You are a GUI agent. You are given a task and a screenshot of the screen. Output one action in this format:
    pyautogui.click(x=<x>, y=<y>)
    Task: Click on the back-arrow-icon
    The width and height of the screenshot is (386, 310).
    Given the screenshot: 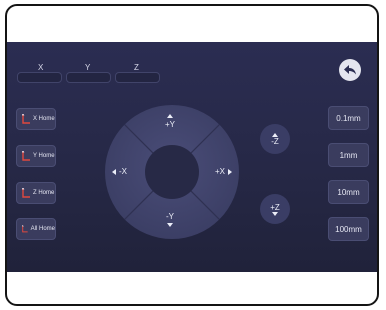 What is the action you would take?
    pyautogui.click(x=350, y=70)
    